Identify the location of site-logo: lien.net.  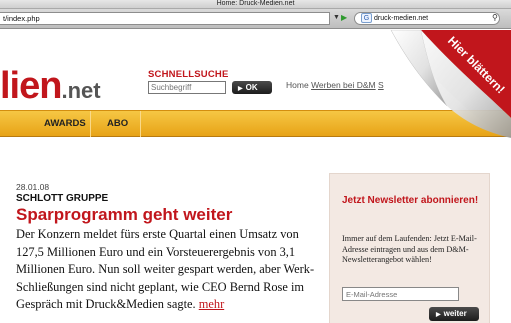
(50, 86).